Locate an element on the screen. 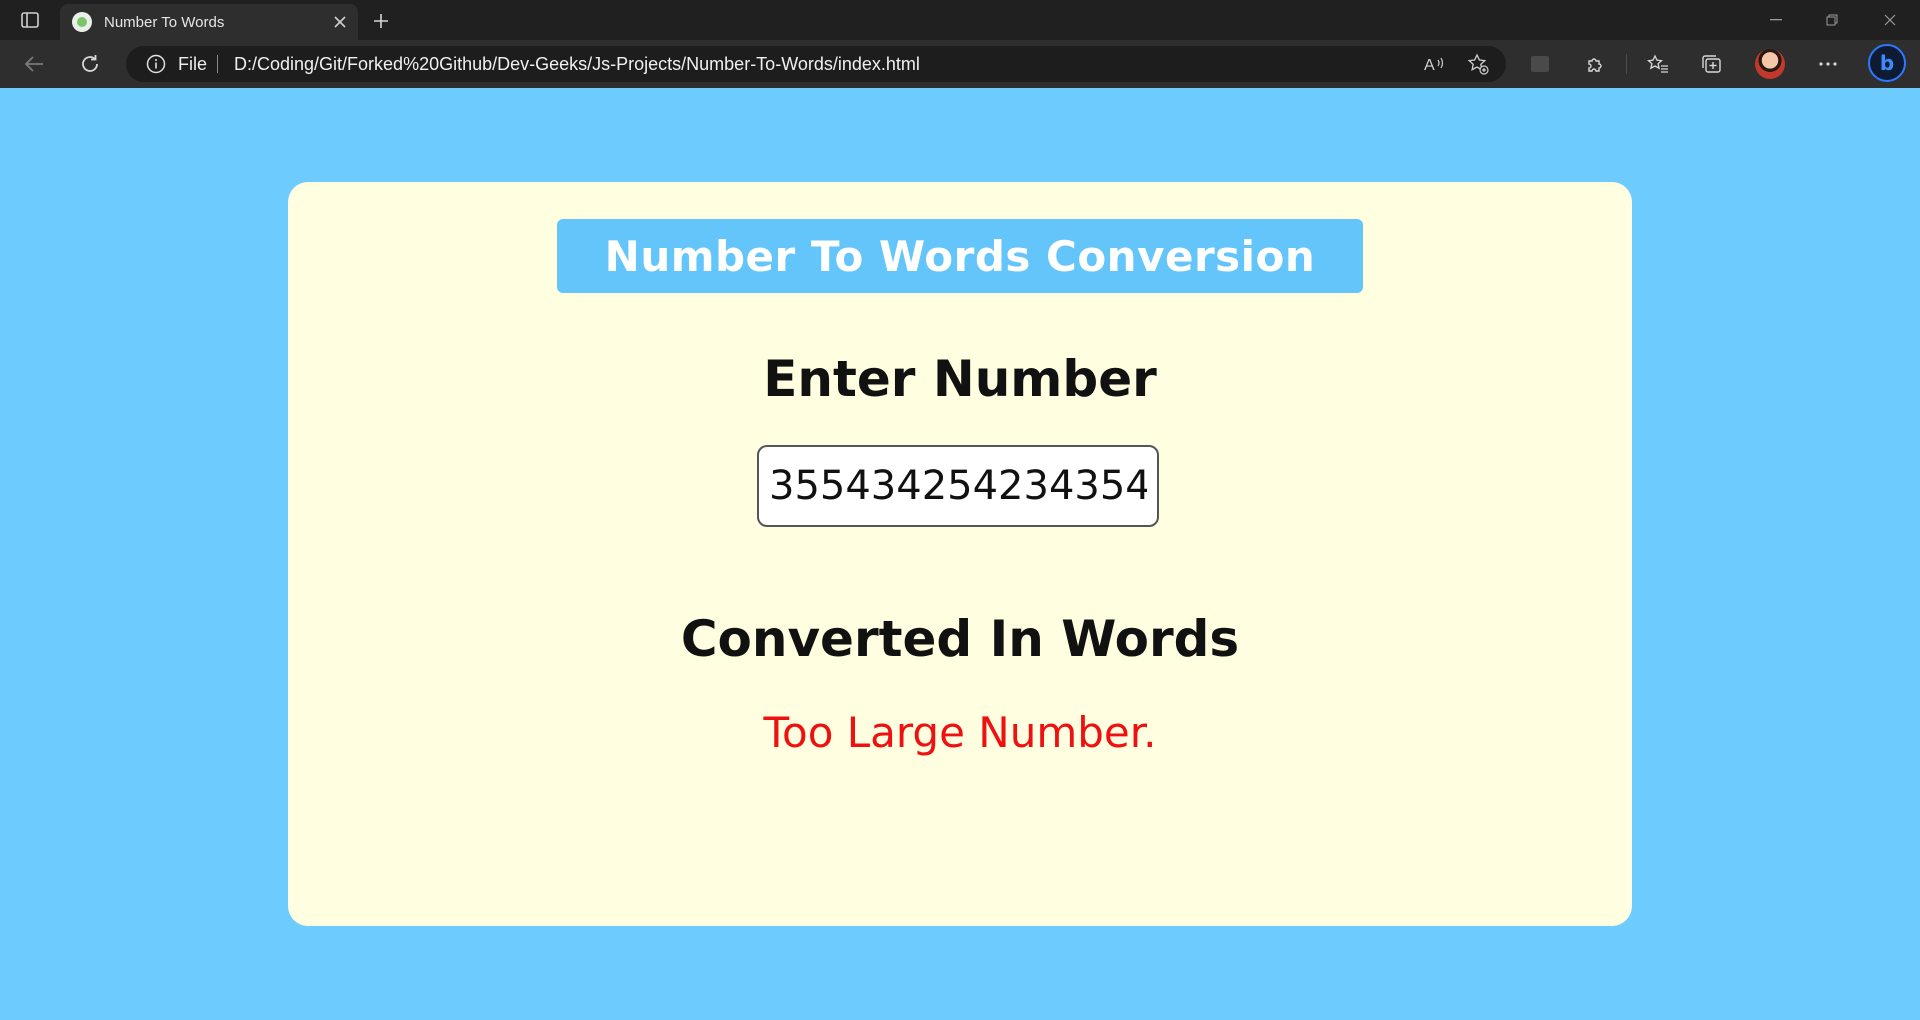  info-icon is located at coordinates (156, 64).